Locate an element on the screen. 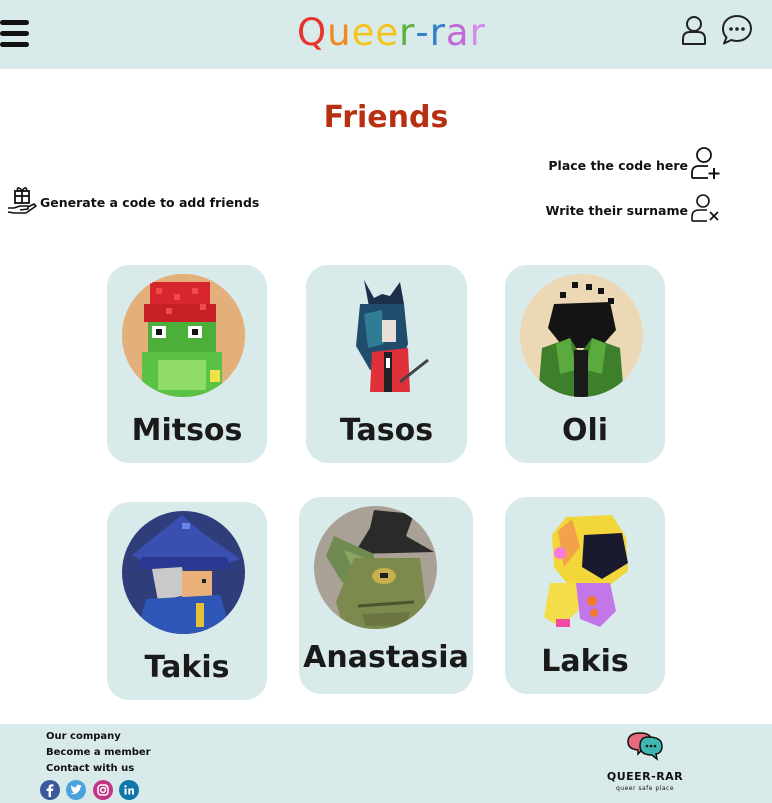 The width and height of the screenshot is (772, 803). friend-card-lakis: Lakis is located at coordinates (585, 595).